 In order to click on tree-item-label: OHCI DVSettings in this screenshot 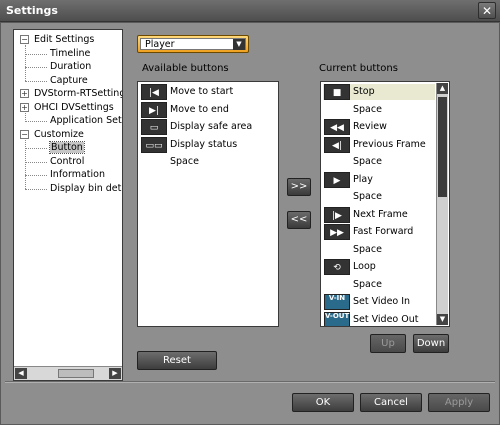, I will do `click(74, 107)`.